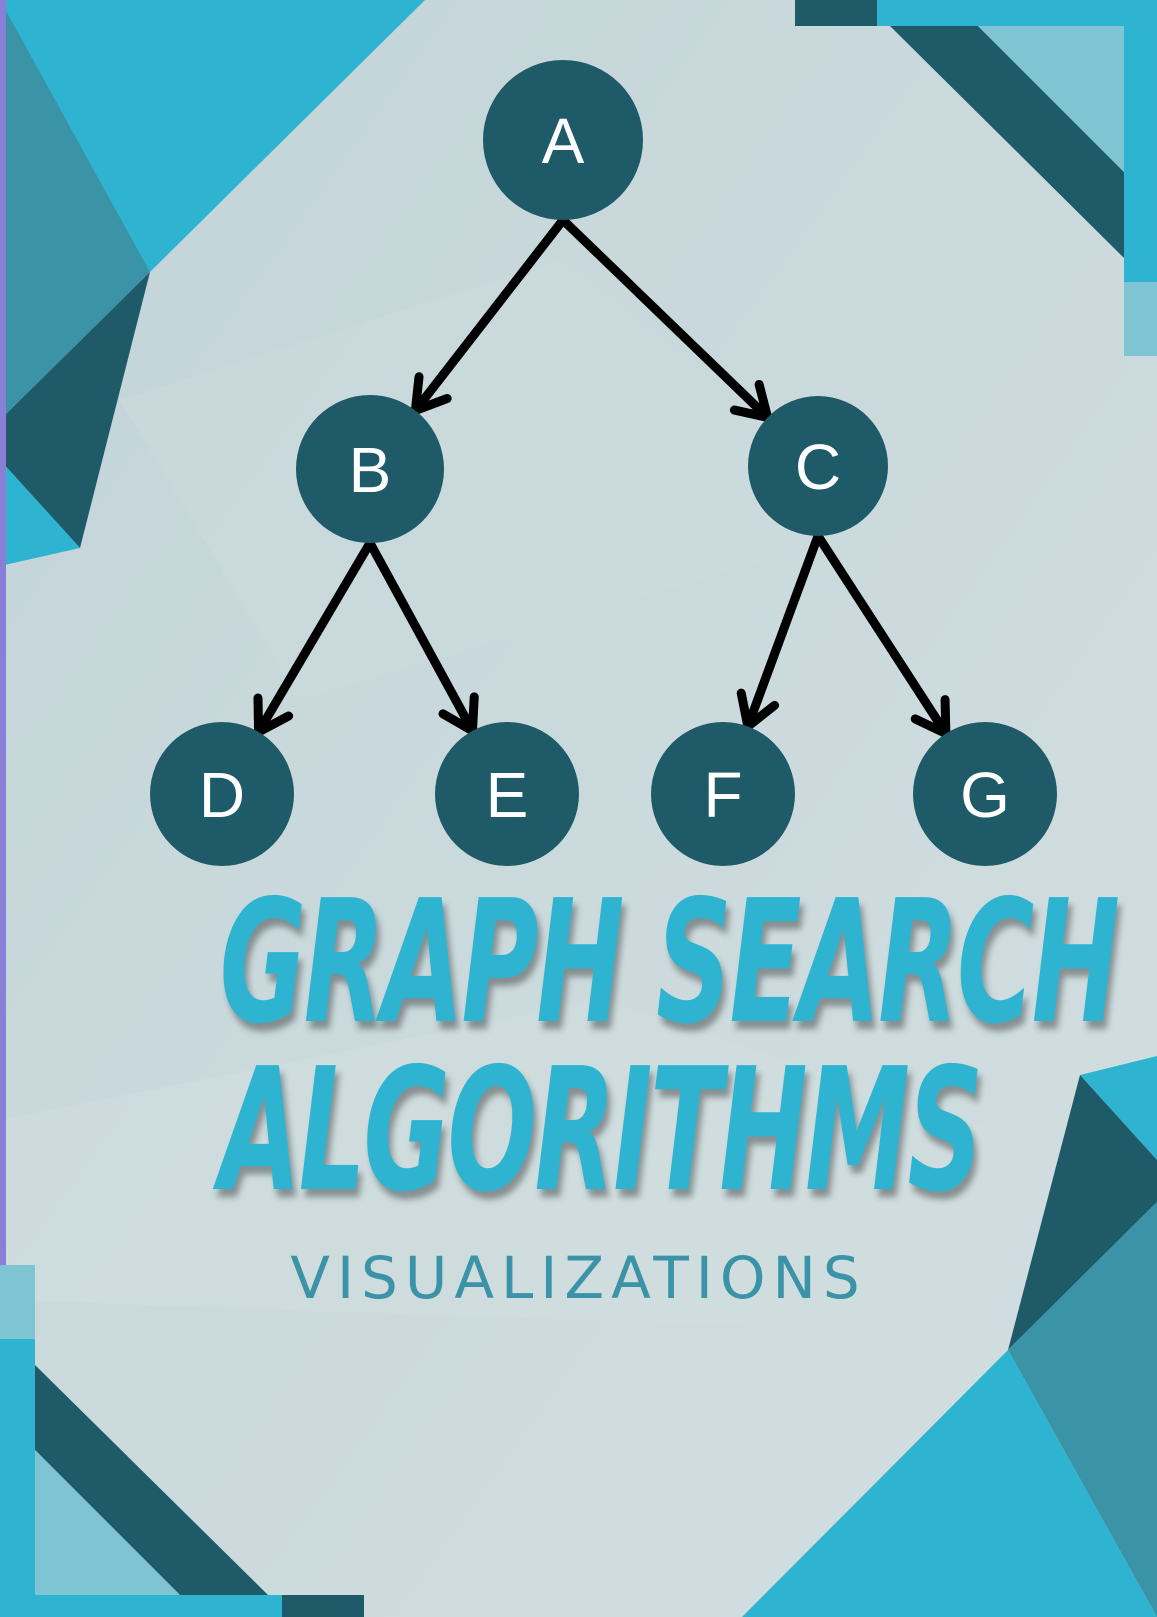 The image size is (1157, 1617). Describe the element at coordinates (722, 795) in the screenshot. I see `node-label-F: F` at that location.